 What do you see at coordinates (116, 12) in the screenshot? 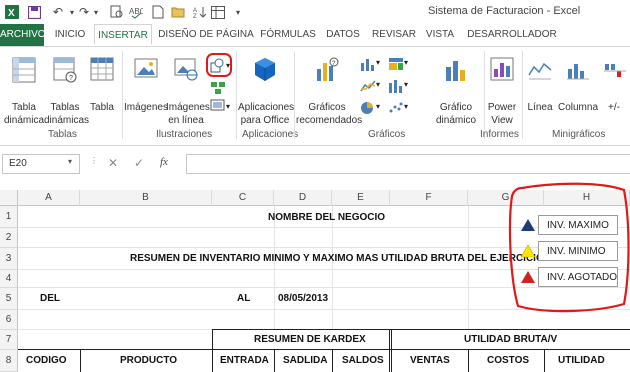
I see `print-preview-icon` at bounding box center [116, 12].